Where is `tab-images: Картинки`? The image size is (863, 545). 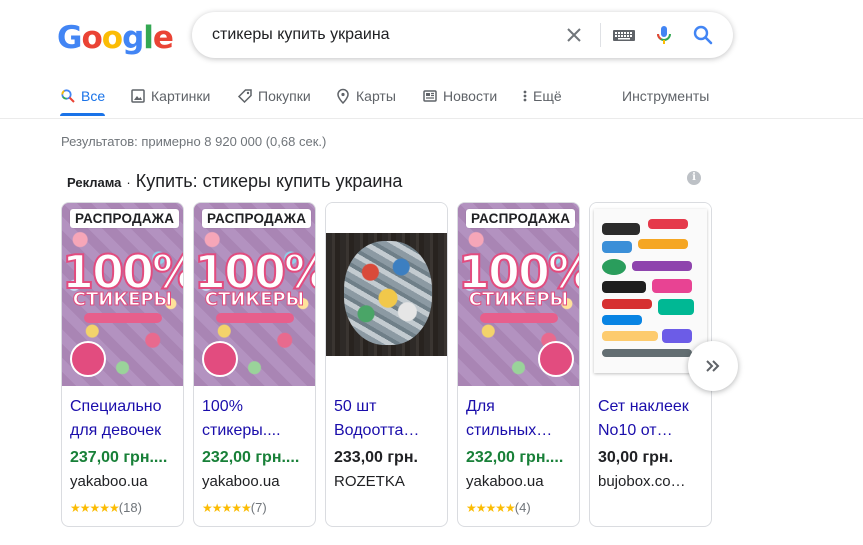 tab-images: Картинки is located at coordinates (170, 98).